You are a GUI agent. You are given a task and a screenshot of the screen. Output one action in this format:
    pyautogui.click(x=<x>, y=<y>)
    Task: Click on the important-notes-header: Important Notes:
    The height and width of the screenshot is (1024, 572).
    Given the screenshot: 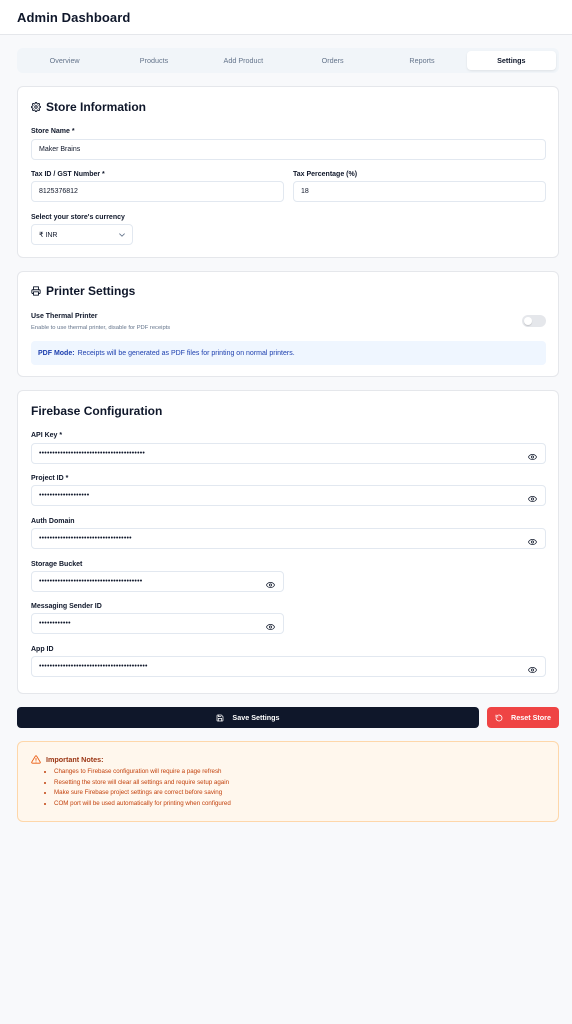 What is the action you would take?
    pyautogui.click(x=67, y=759)
    